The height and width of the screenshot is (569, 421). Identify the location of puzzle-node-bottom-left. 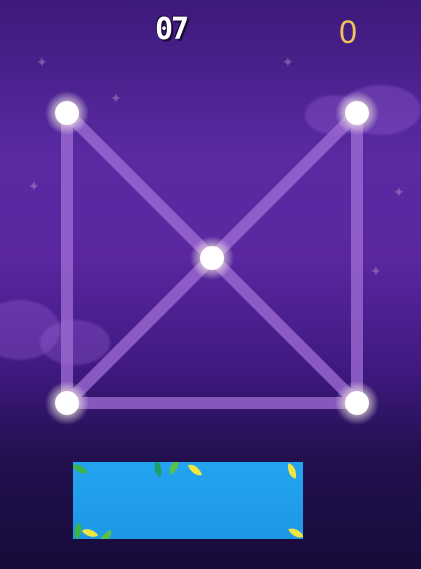
(67, 403).